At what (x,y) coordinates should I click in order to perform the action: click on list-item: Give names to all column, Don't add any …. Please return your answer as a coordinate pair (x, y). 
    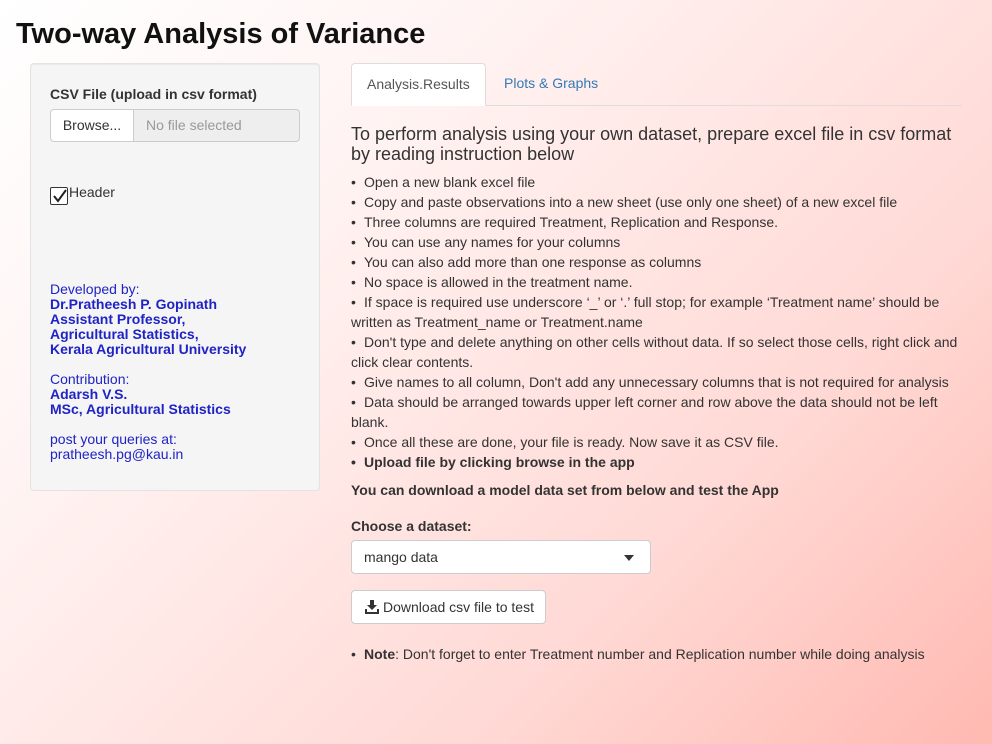
    Looking at the image, I should click on (658, 382).